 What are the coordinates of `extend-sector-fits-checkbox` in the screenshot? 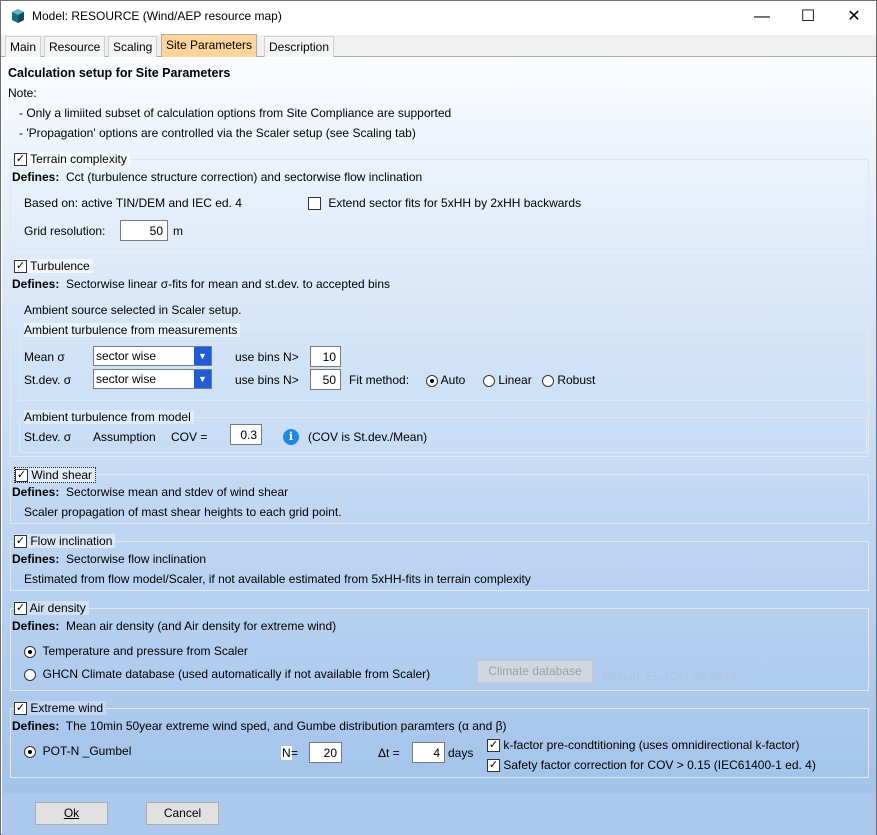 It's located at (314, 204).